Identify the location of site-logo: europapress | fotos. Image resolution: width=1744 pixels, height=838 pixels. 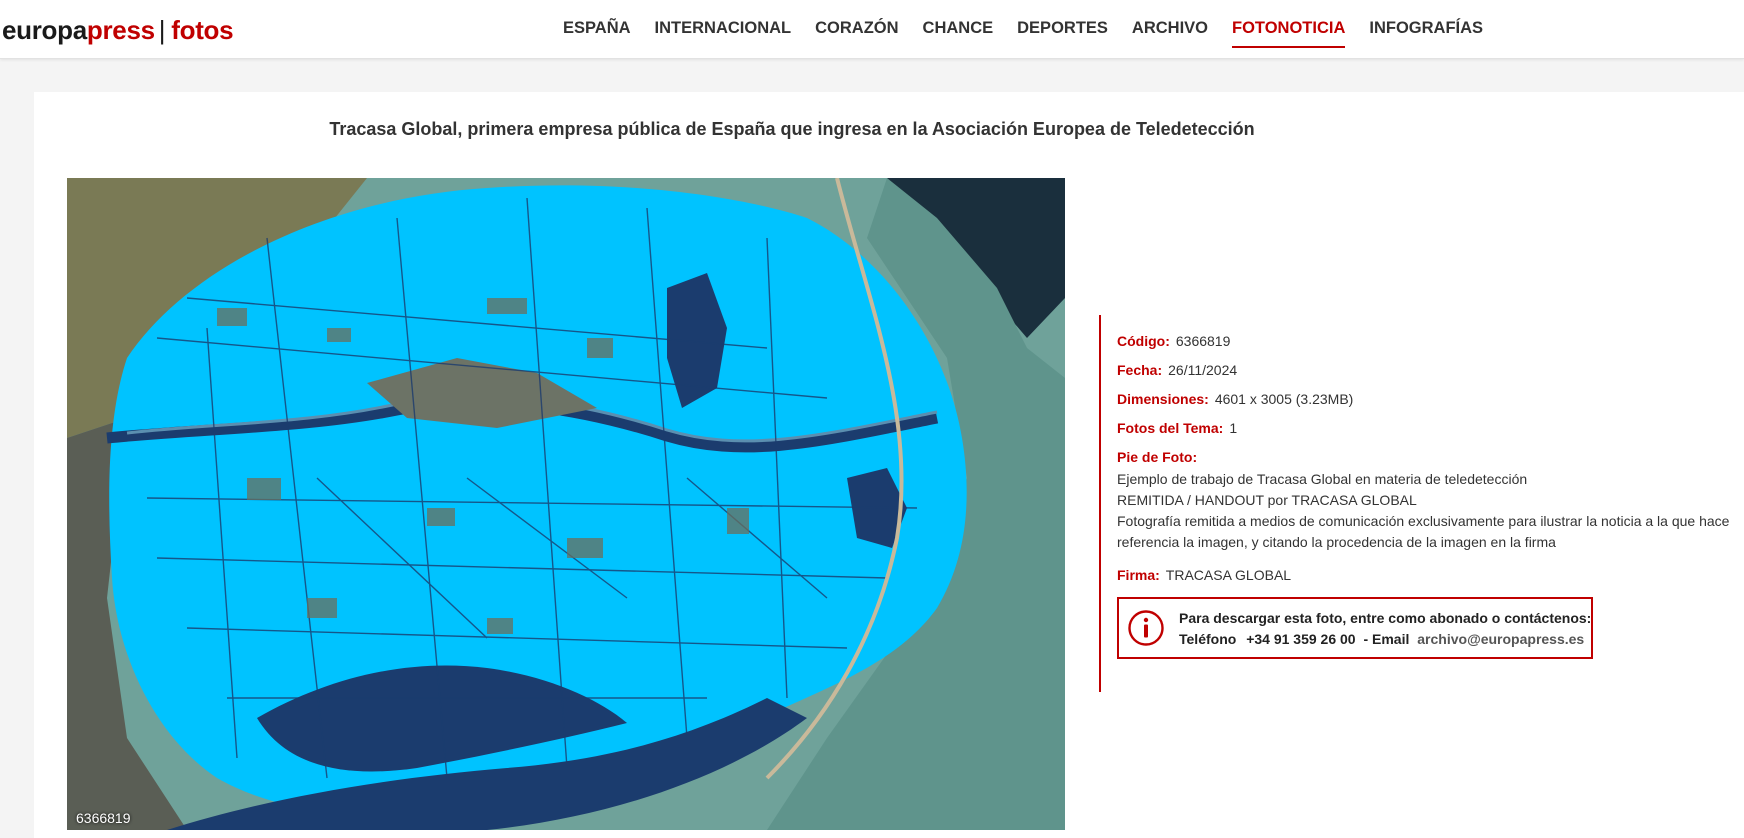
(118, 30).